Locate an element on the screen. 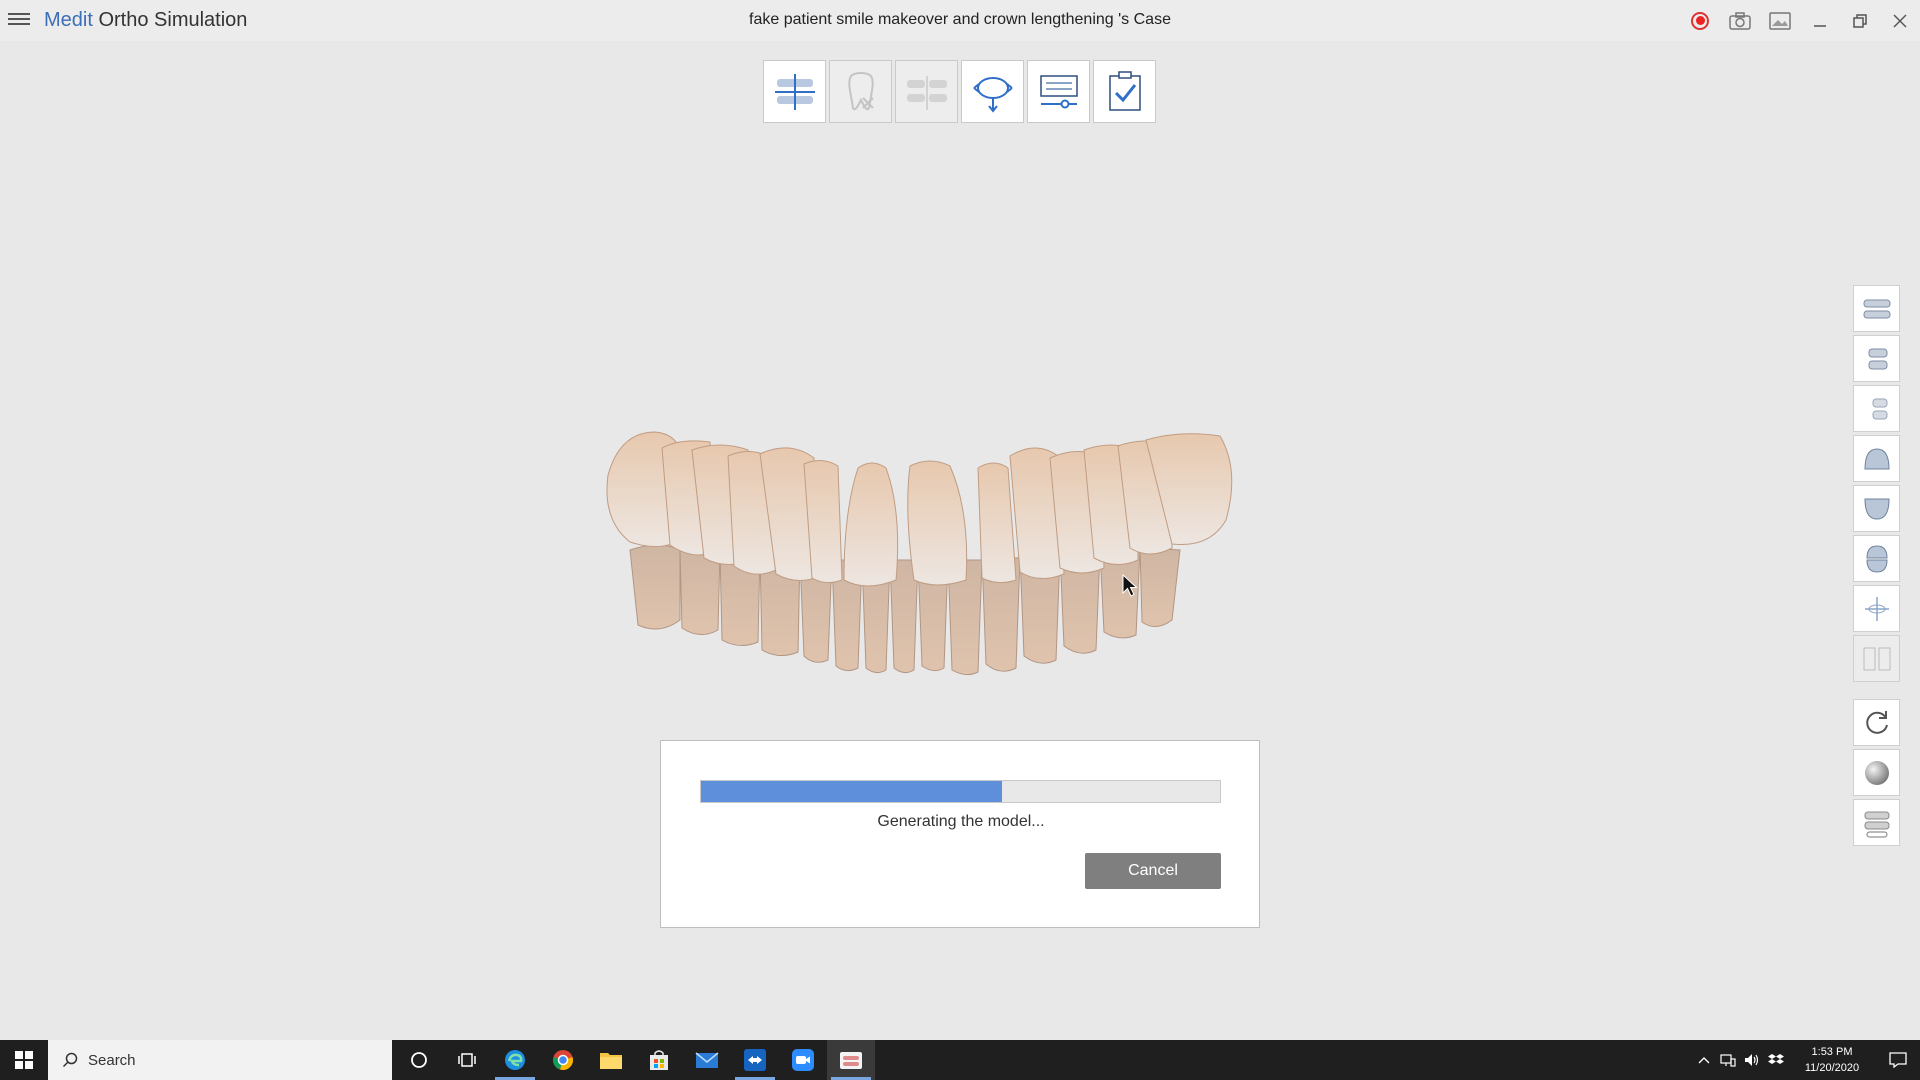 The image size is (1920, 1080). store-button is located at coordinates (659, 1060).